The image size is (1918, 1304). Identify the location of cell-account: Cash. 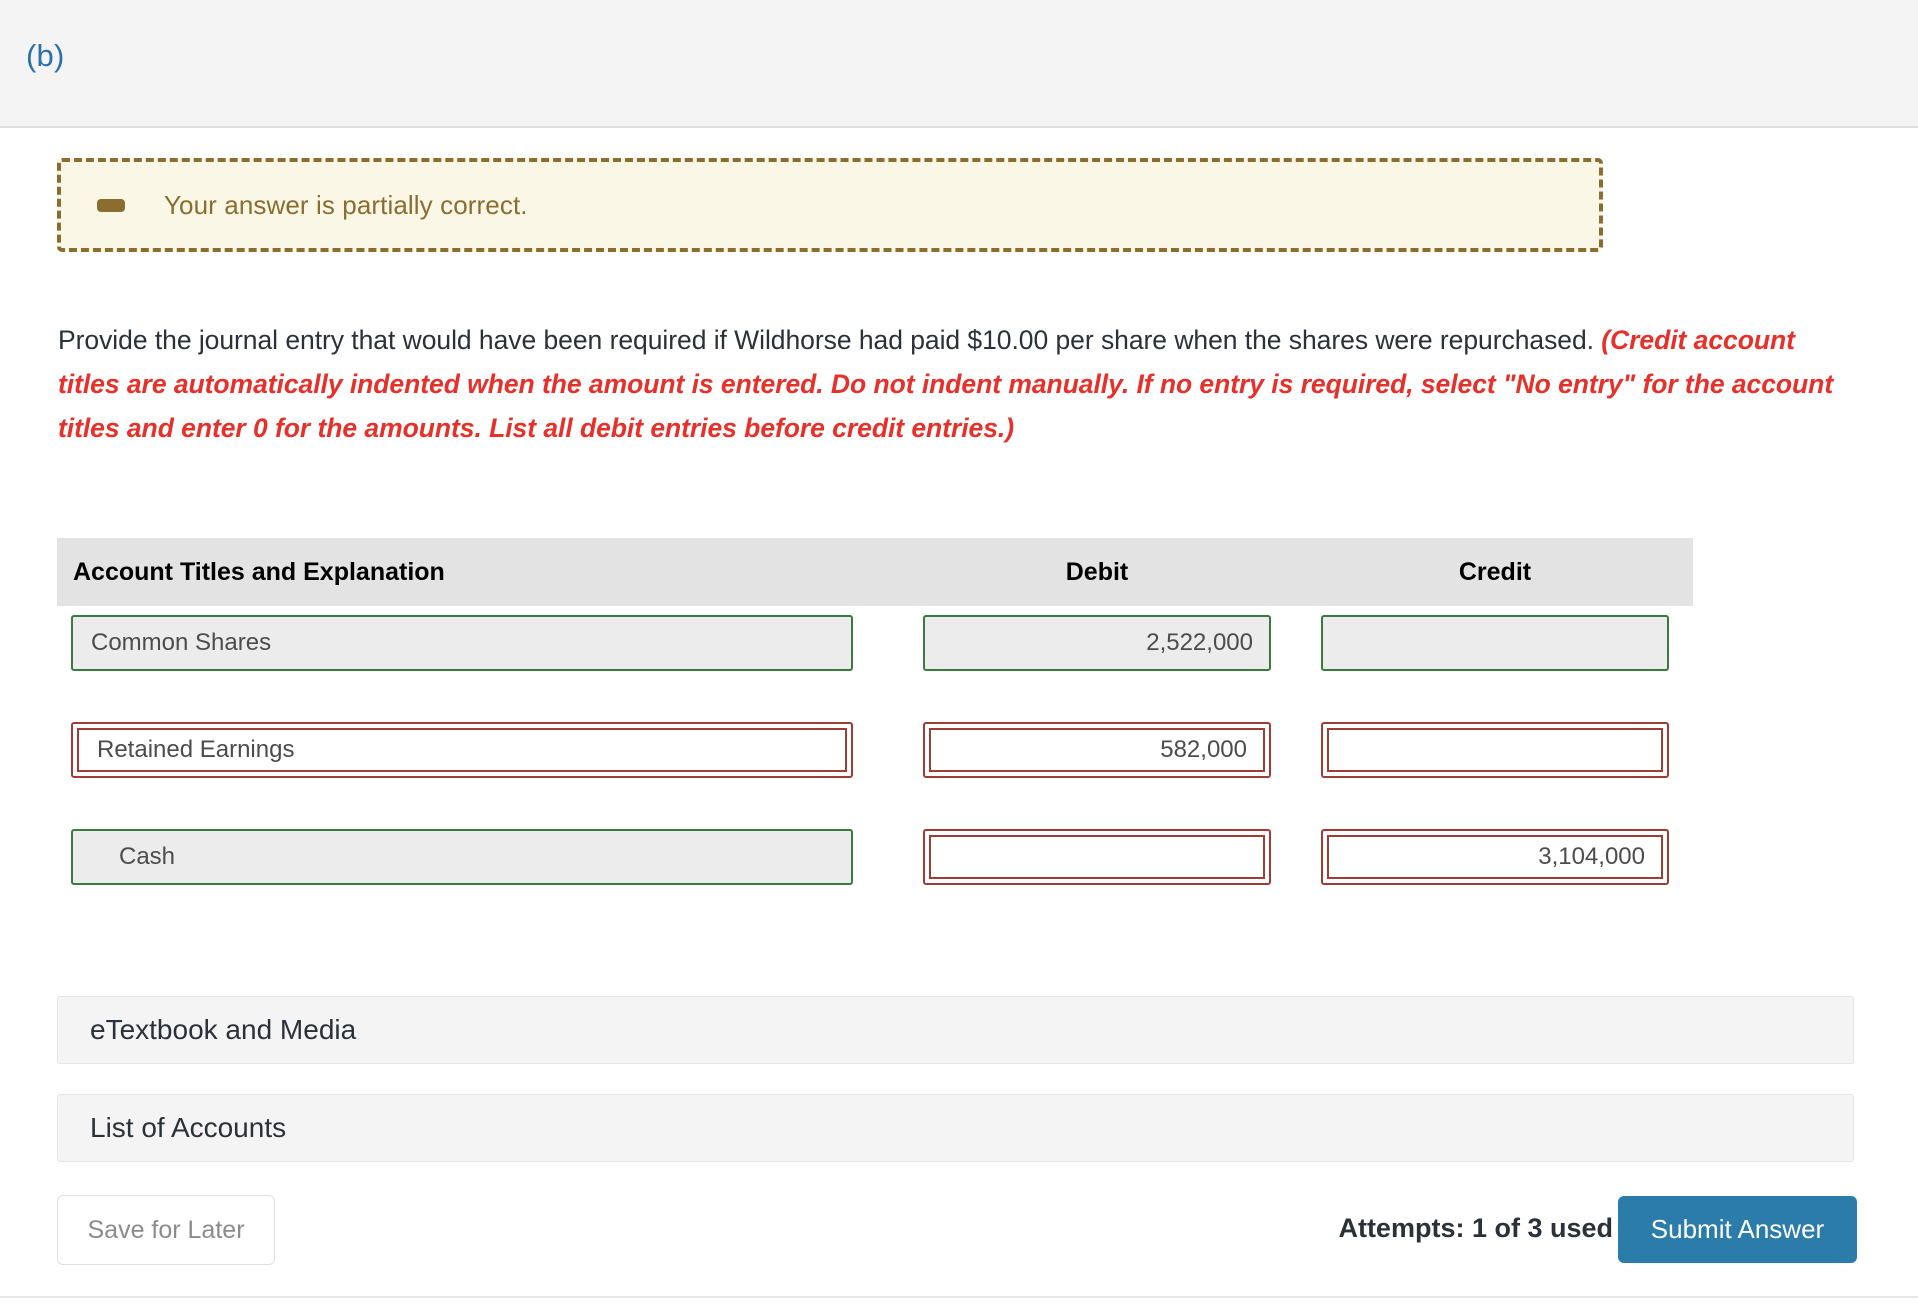
(477, 852).